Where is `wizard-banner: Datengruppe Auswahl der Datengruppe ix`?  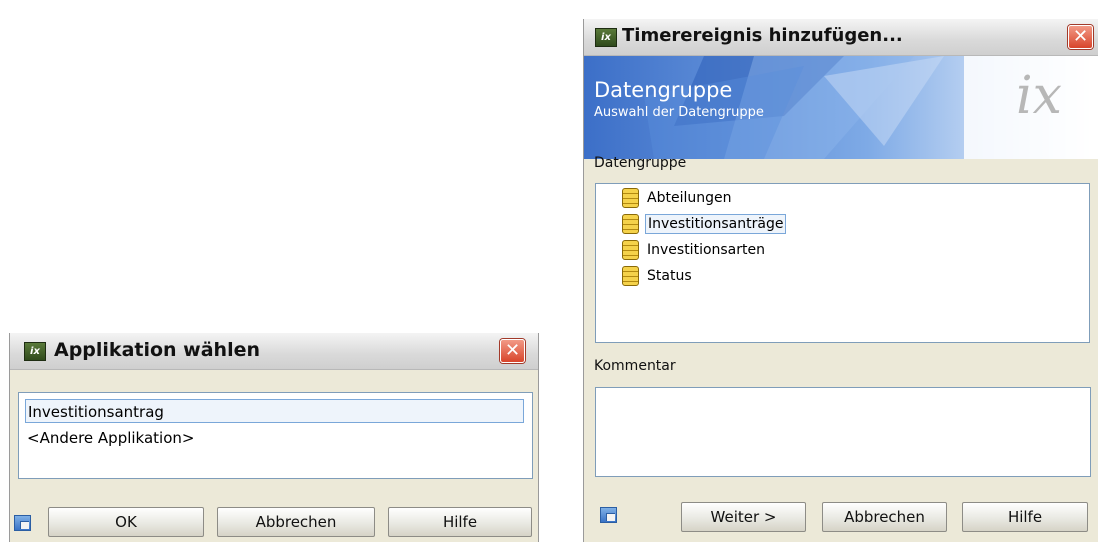 wizard-banner: Datengruppe Auswahl der Datengruppe ix is located at coordinates (841, 107).